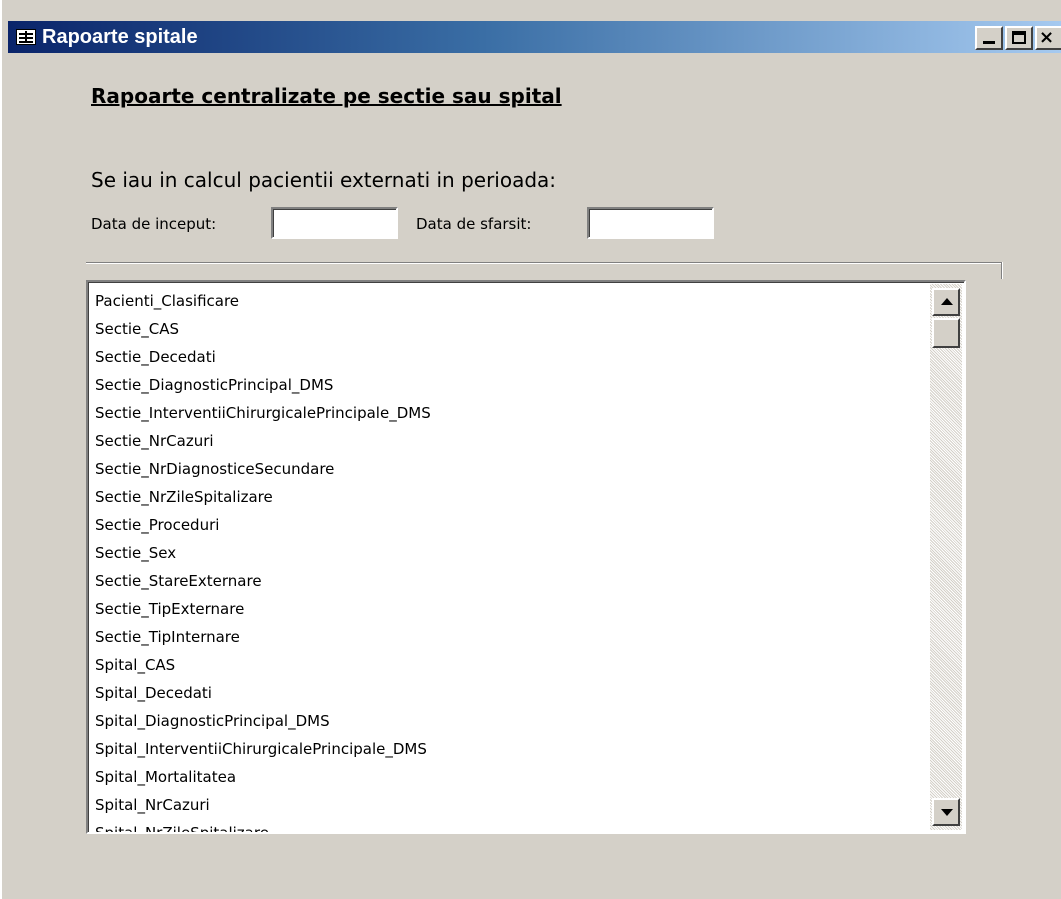  What do you see at coordinates (334, 223) in the screenshot?
I see `start-date-input` at bounding box center [334, 223].